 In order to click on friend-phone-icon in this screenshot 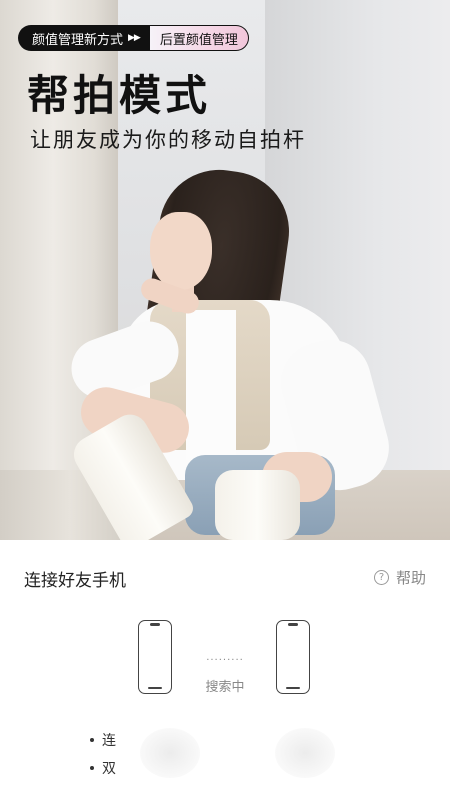, I will do `click(293, 657)`.